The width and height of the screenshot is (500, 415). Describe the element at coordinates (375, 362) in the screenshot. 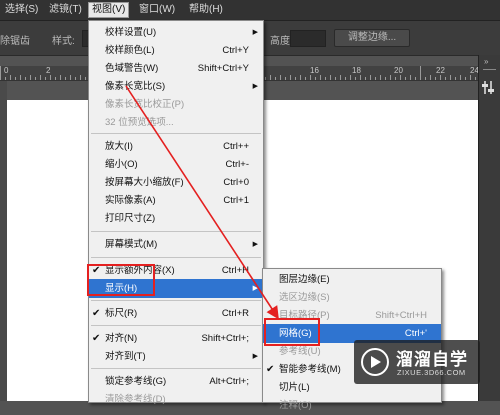

I see `play-logo-icon` at that location.